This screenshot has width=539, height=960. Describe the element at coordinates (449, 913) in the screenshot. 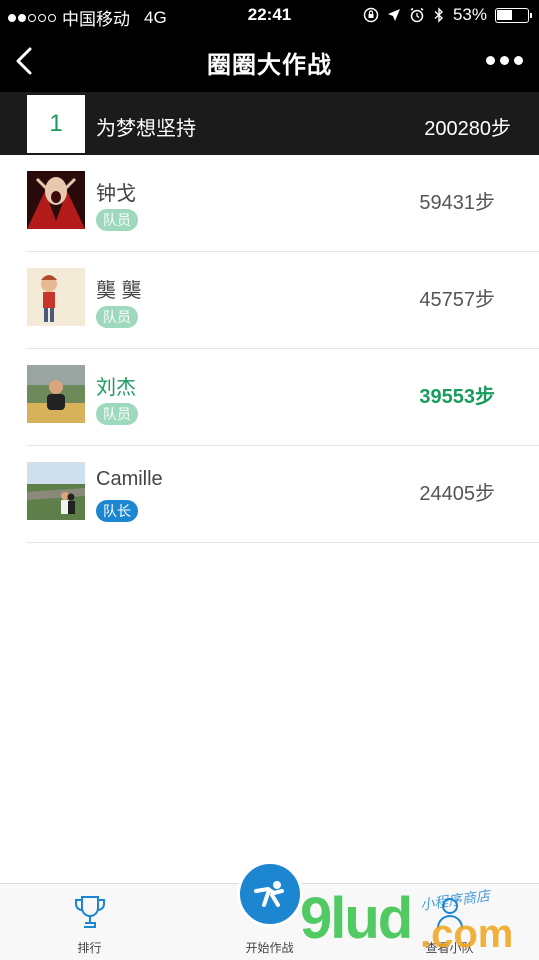

I see `team-icon` at that location.